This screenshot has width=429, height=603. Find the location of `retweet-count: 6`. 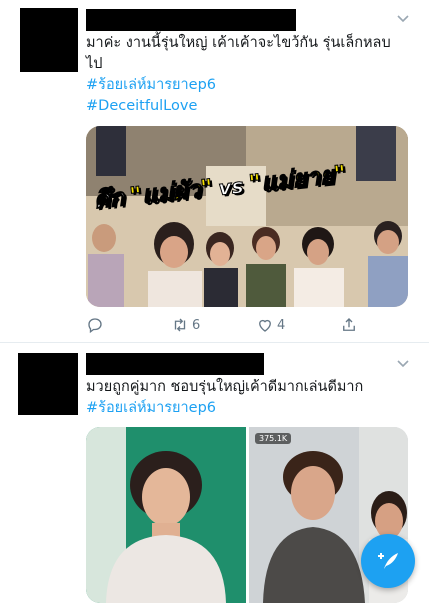

retweet-count: 6 is located at coordinates (196, 325).